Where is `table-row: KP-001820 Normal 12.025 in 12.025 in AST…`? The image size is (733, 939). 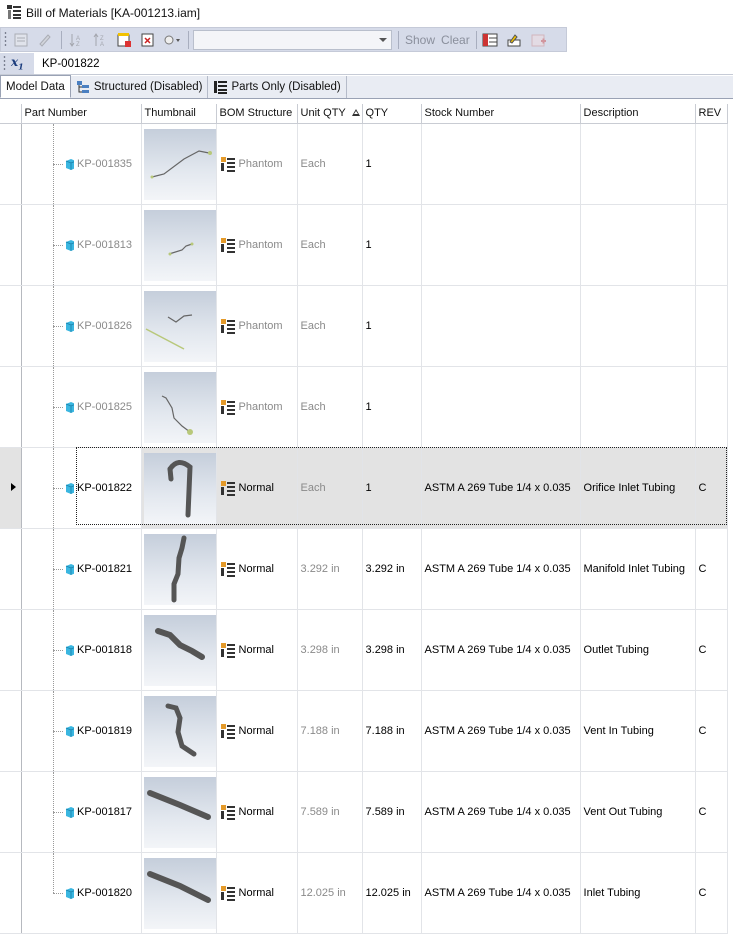
table-row: KP-001820 Normal 12.025 in 12.025 in AST… is located at coordinates (364, 893).